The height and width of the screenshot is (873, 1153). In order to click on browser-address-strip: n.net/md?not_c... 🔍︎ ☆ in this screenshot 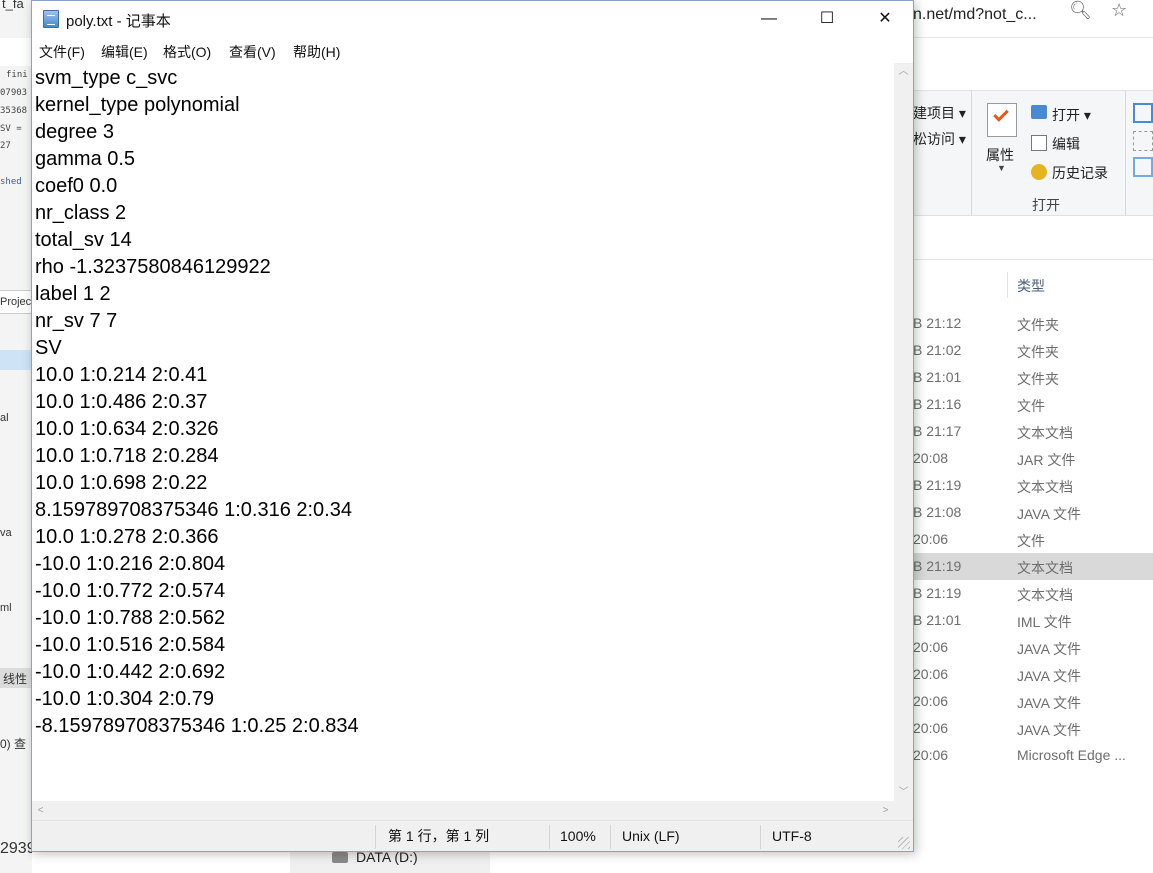, I will do `click(1033, 19)`.